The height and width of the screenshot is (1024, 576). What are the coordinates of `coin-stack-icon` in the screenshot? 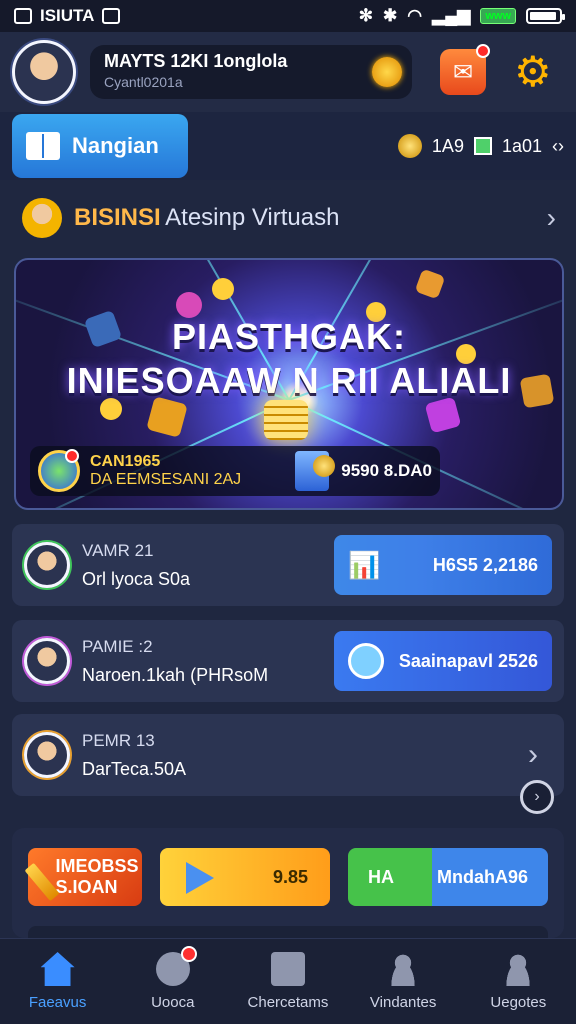 It's located at (286, 420).